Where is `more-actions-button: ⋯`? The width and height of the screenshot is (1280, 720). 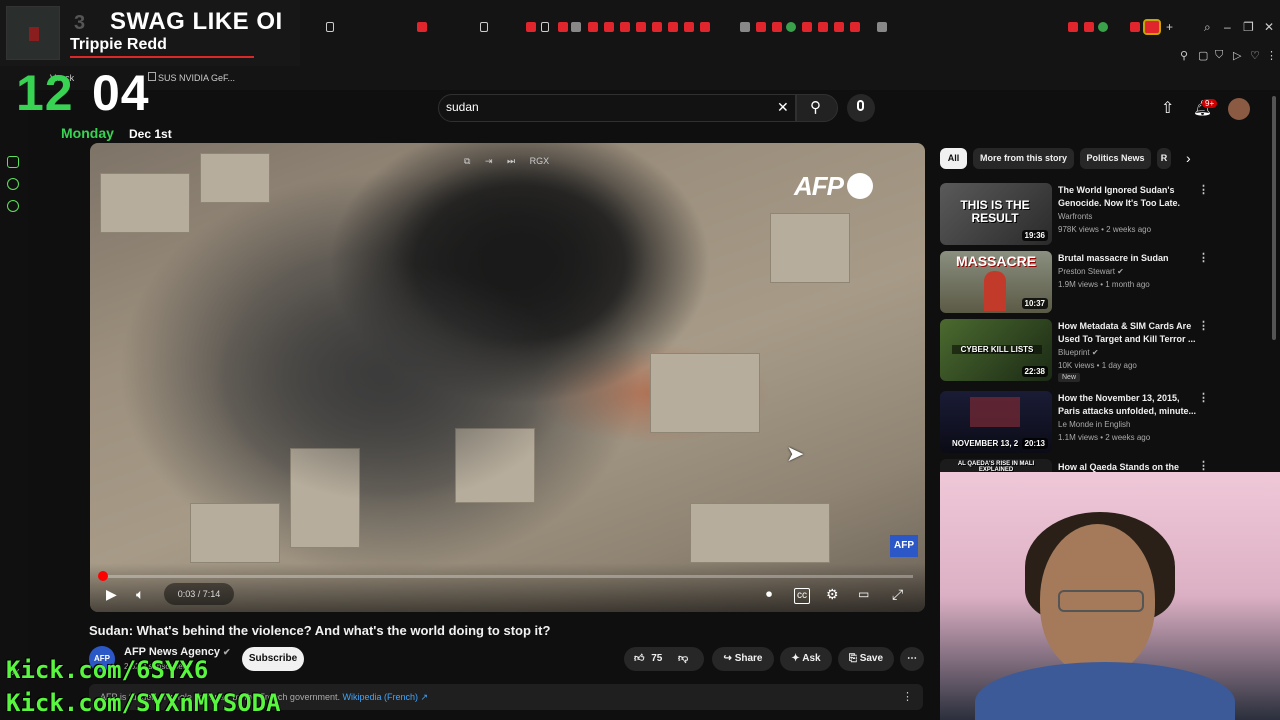
more-actions-button: ⋯ is located at coordinates (912, 659).